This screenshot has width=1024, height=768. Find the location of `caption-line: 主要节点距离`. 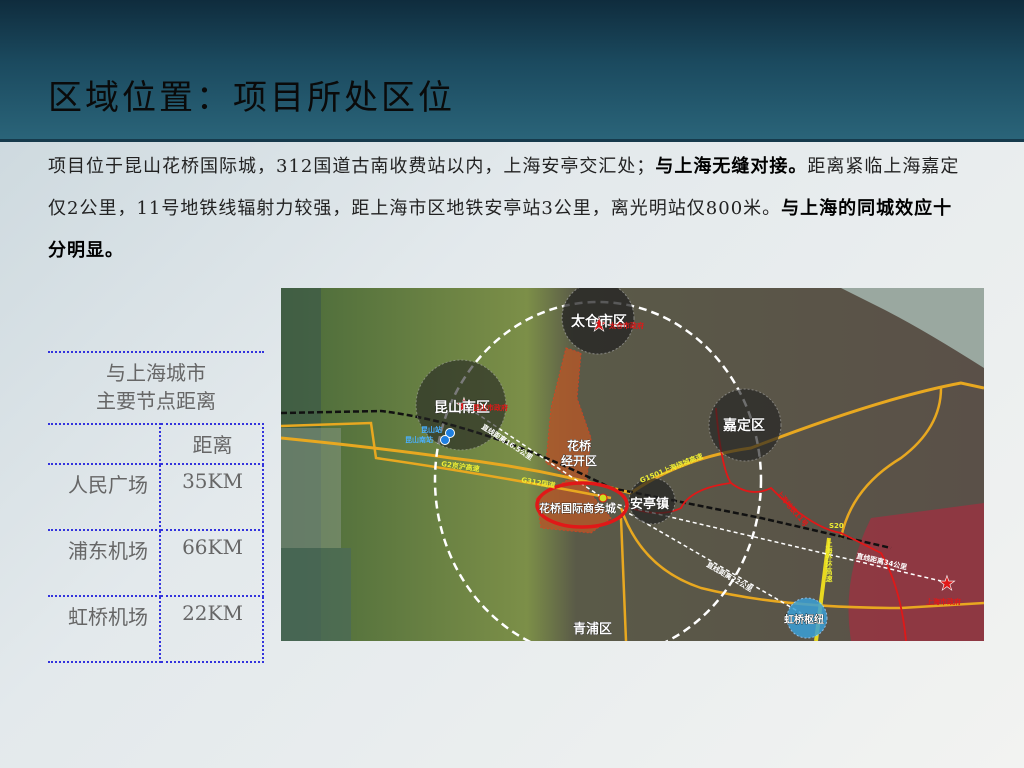

caption-line: 主要节点距离 is located at coordinates (156, 401).